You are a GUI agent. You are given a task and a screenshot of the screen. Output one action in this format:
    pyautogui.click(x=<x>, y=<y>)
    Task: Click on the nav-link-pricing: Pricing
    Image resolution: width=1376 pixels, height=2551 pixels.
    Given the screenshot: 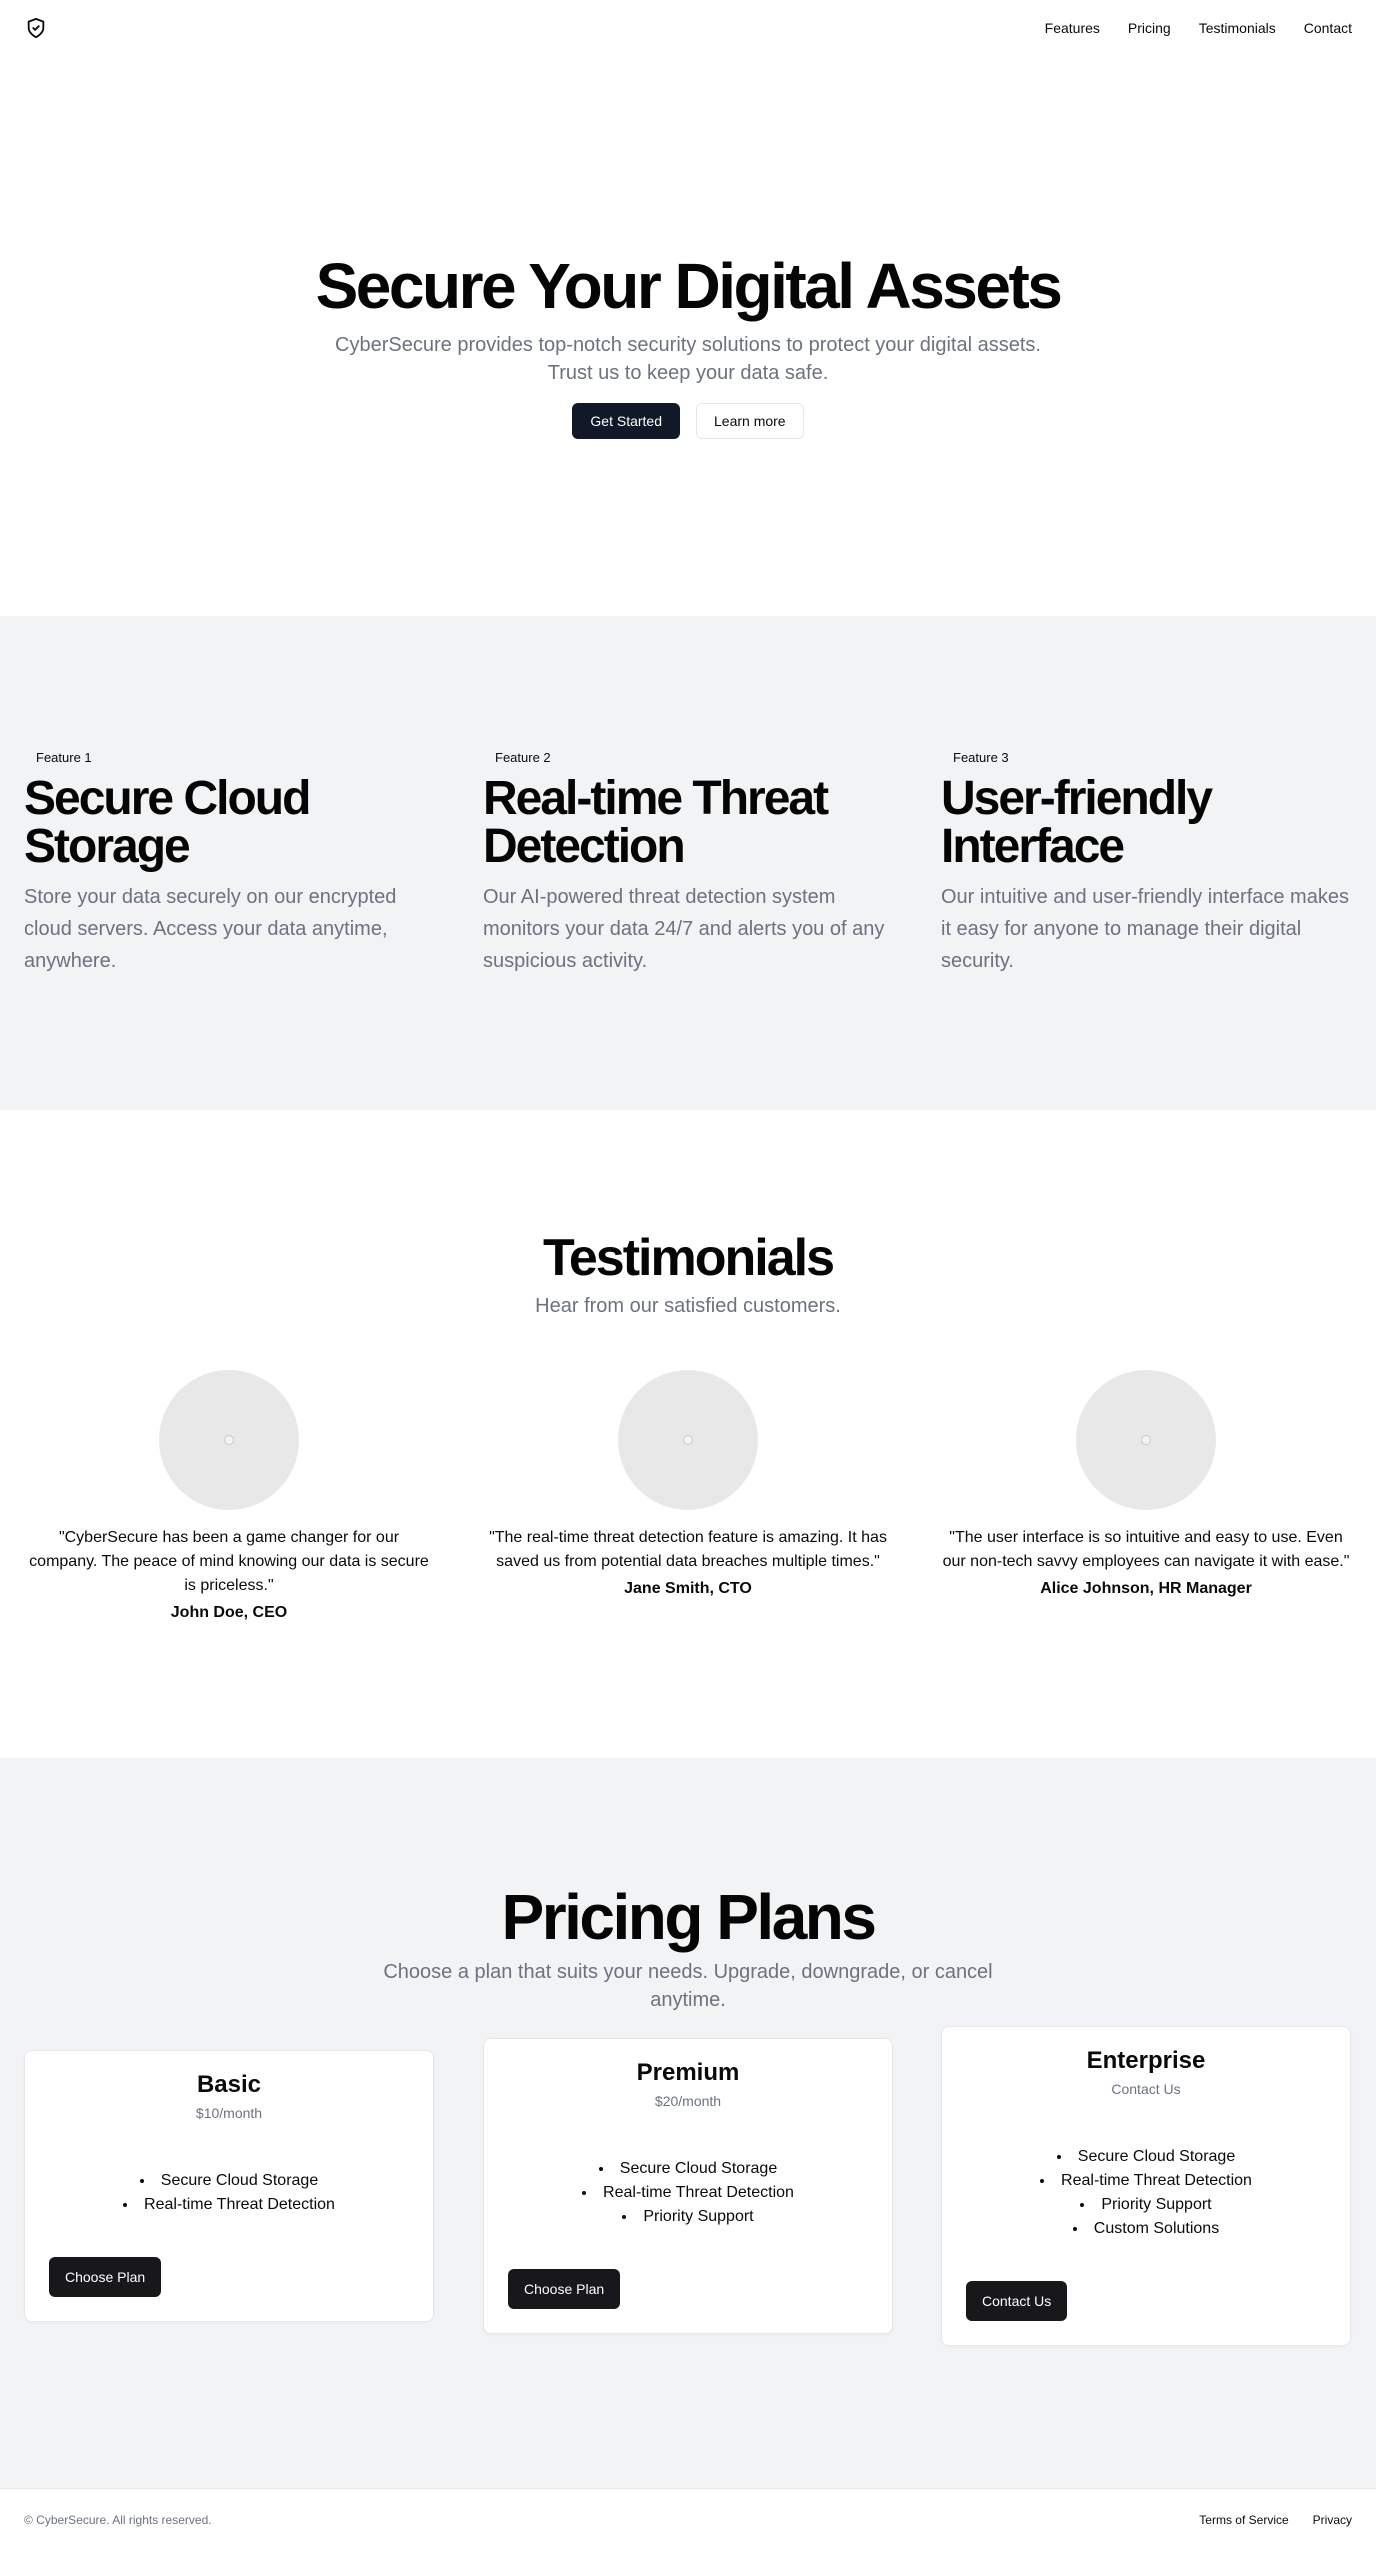 What is the action you would take?
    pyautogui.click(x=1149, y=28)
    